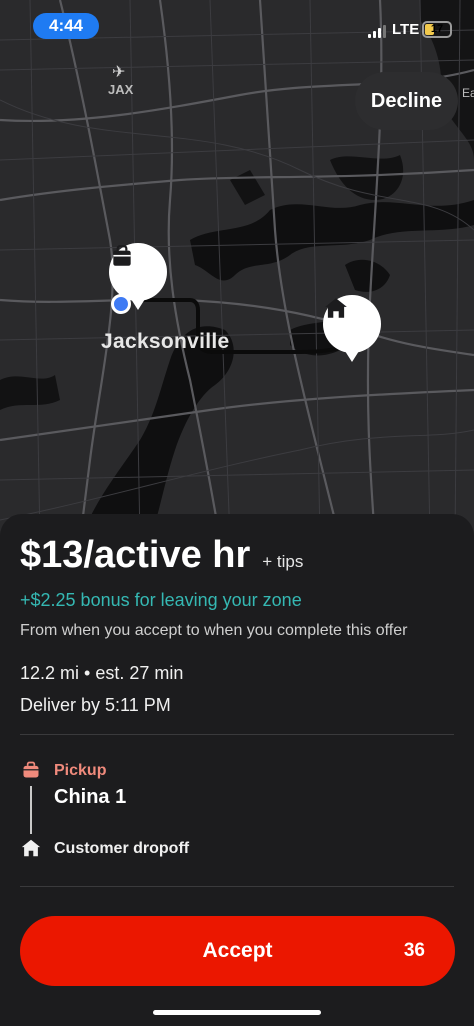  I want to click on status-bar: 4:44 LTE 17, so click(237, 28).